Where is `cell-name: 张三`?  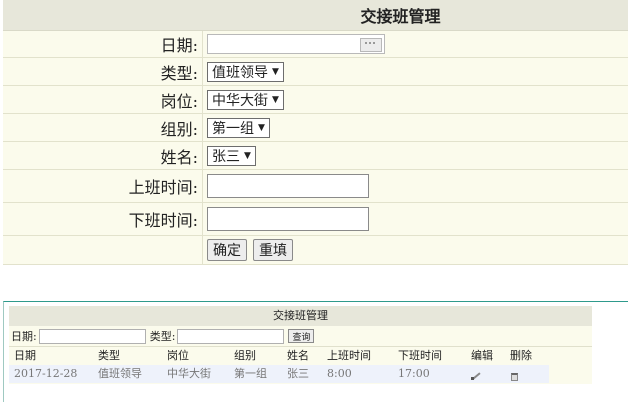
cell-name: 张三 is located at coordinates (298, 373).